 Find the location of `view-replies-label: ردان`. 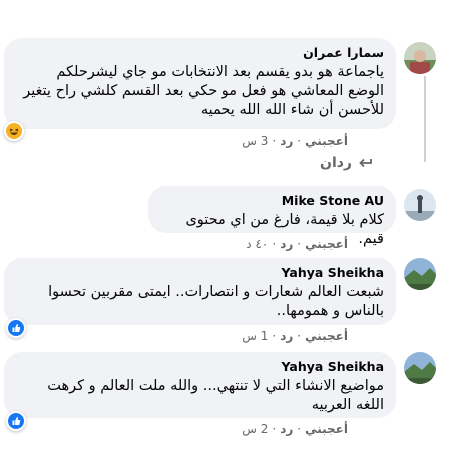

view-replies-label: ردان is located at coordinates (336, 163).